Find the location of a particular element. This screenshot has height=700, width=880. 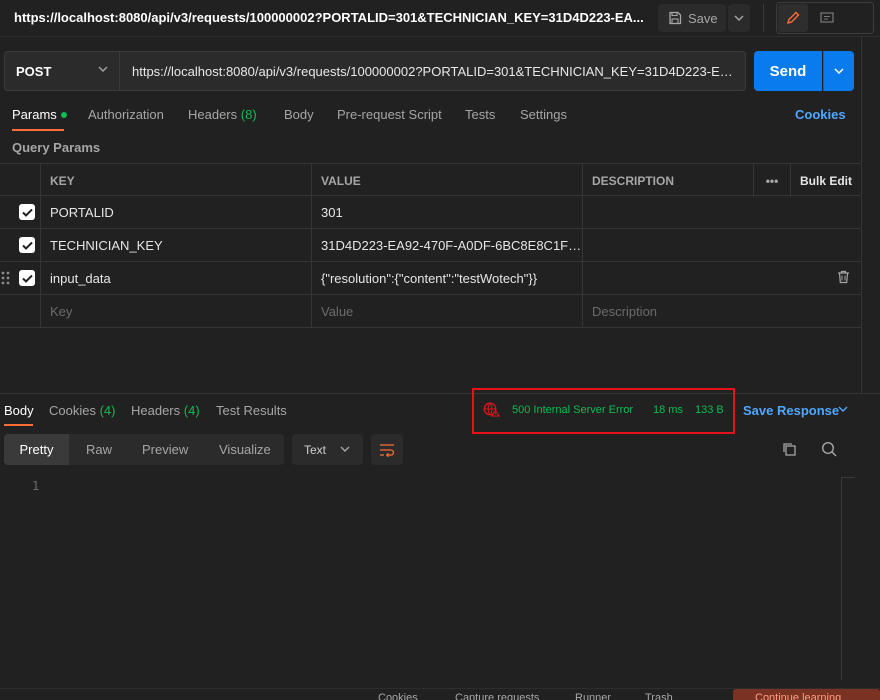

tab-settings: Settings is located at coordinates (543, 114).